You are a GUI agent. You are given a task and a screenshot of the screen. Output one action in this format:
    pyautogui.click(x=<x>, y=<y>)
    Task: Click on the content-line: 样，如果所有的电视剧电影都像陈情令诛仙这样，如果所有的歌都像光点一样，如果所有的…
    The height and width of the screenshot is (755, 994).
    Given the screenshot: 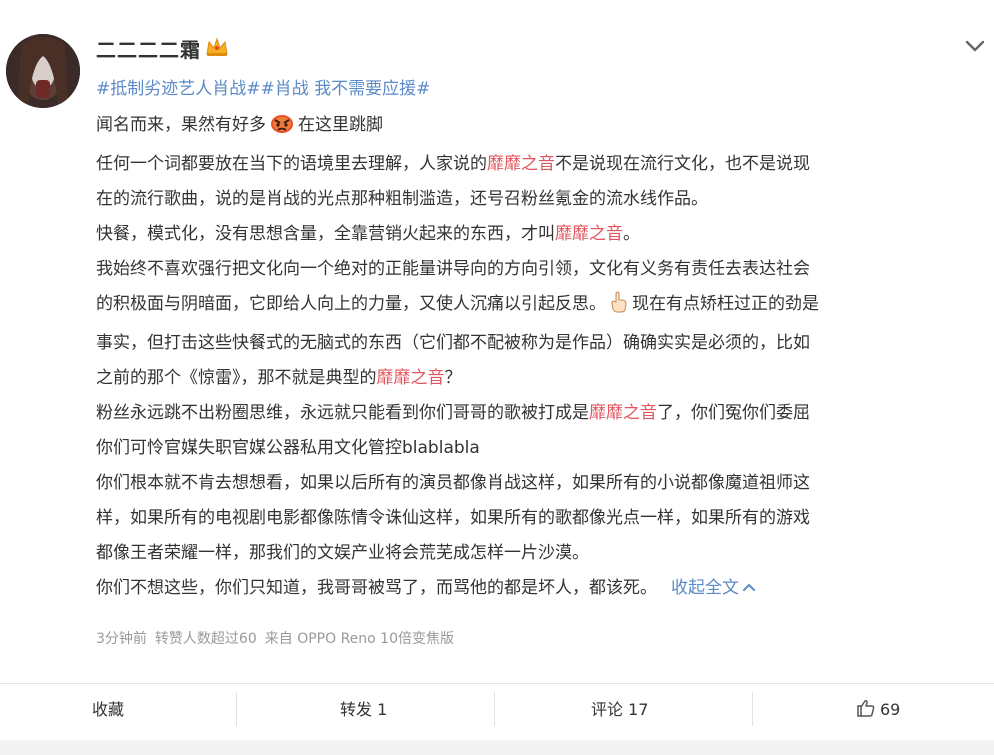 What is the action you would take?
    pyautogui.click(x=453, y=518)
    